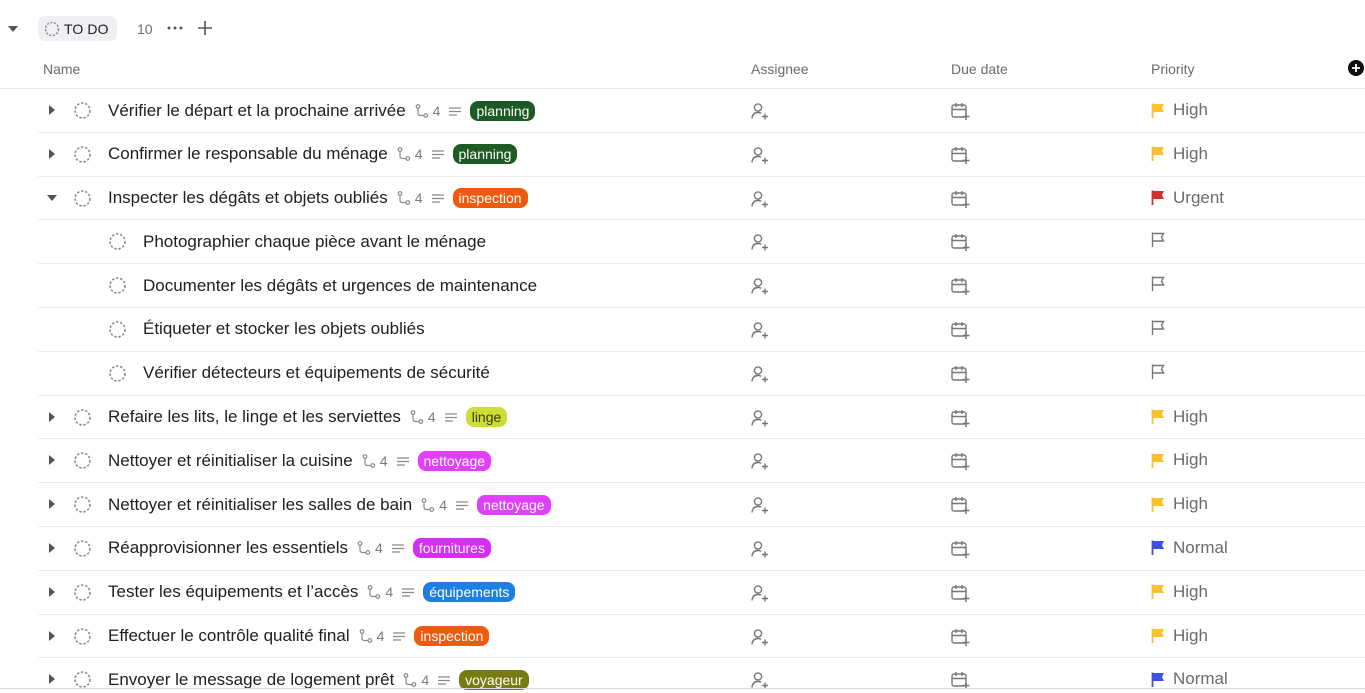  What do you see at coordinates (454, 460) in the screenshot?
I see `task-tag: nettoyage` at bounding box center [454, 460].